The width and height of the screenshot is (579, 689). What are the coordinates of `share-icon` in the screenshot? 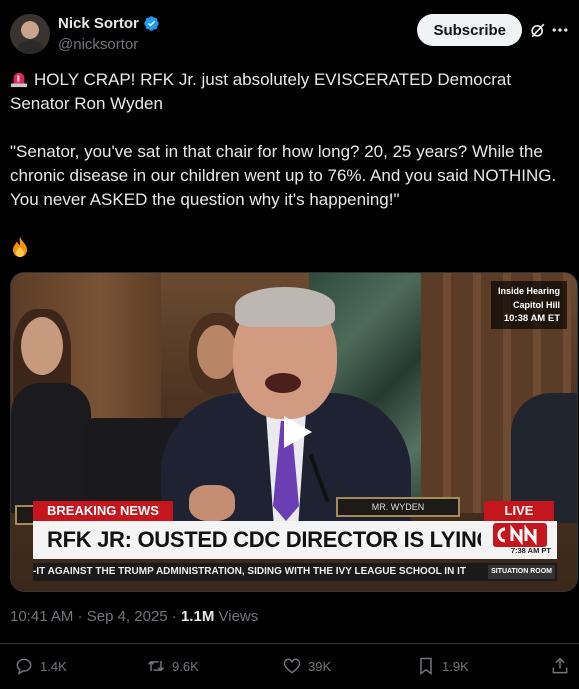 It's located at (560, 665).